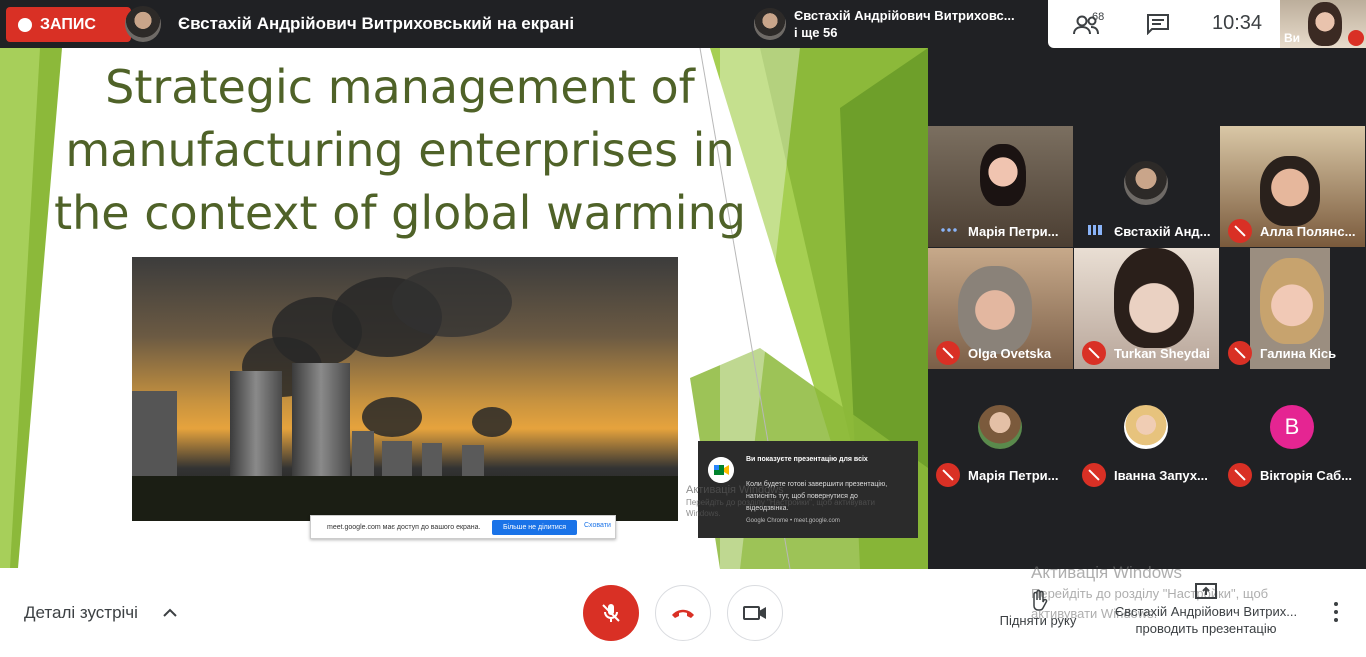  What do you see at coordinates (81, 613) in the screenshot?
I see `meeting-details-button: Деталі зустрічі` at bounding box center [81, 613].